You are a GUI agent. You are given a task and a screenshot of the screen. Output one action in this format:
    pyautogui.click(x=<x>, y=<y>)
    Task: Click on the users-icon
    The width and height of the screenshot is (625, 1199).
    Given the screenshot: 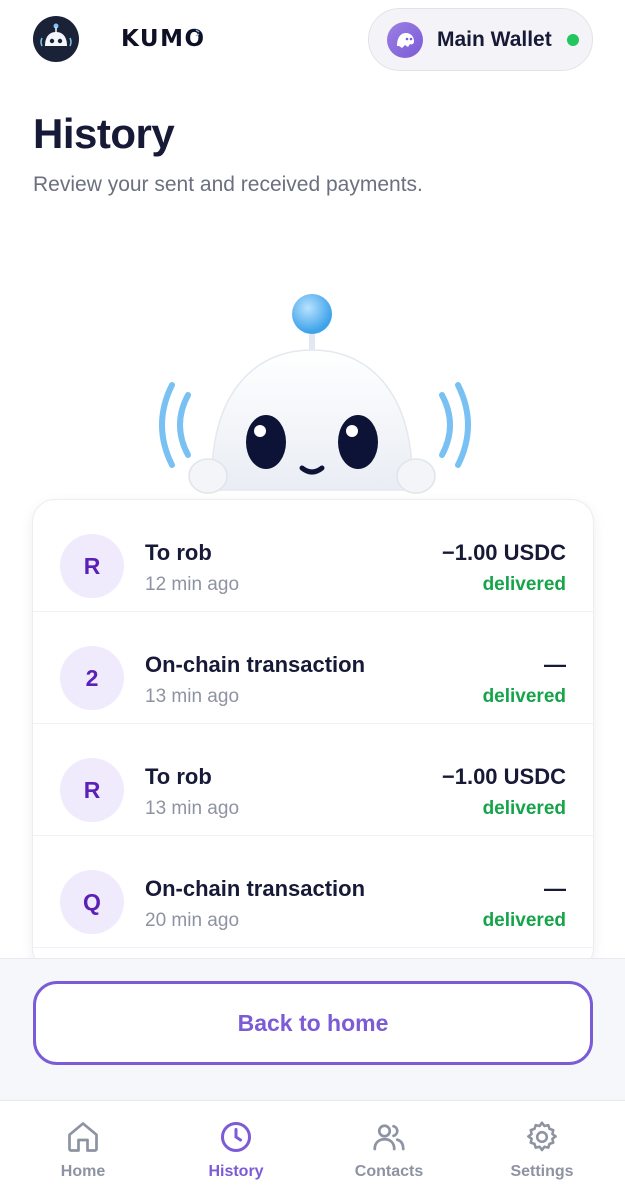 What is the action you would take?
    pyautogui.click(x=389, y=1137)
    